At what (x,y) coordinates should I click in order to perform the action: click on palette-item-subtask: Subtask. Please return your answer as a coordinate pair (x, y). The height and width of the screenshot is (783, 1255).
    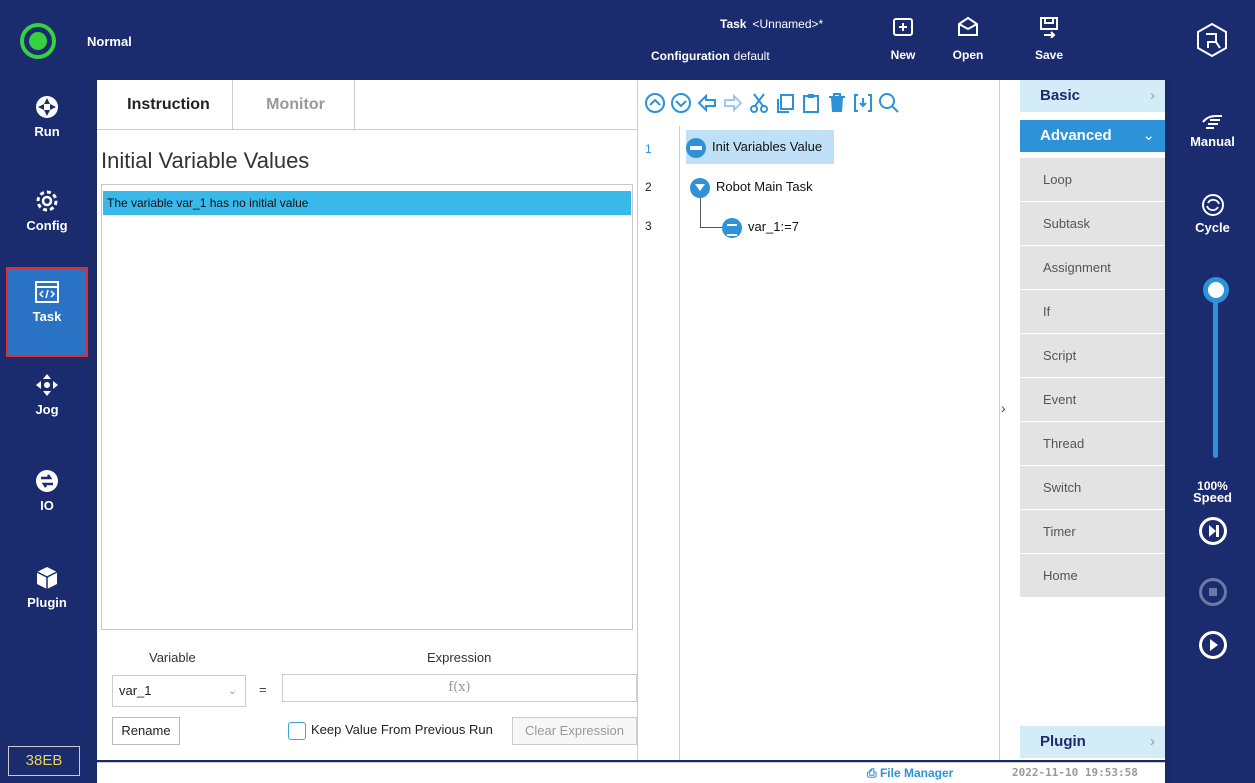
    Looking at the image, I should click on (1092, 224).